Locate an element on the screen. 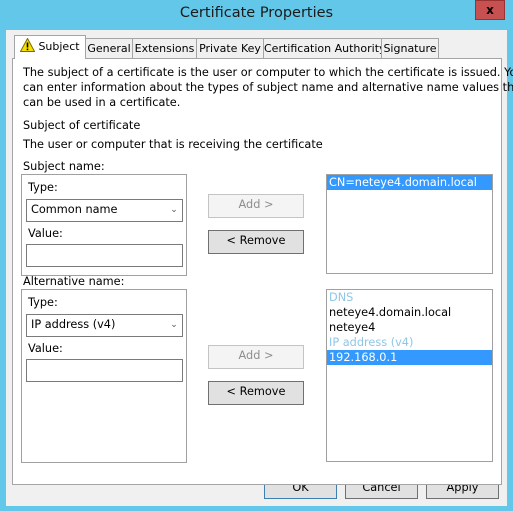  close-button: x is located at coordinates (490, 10).